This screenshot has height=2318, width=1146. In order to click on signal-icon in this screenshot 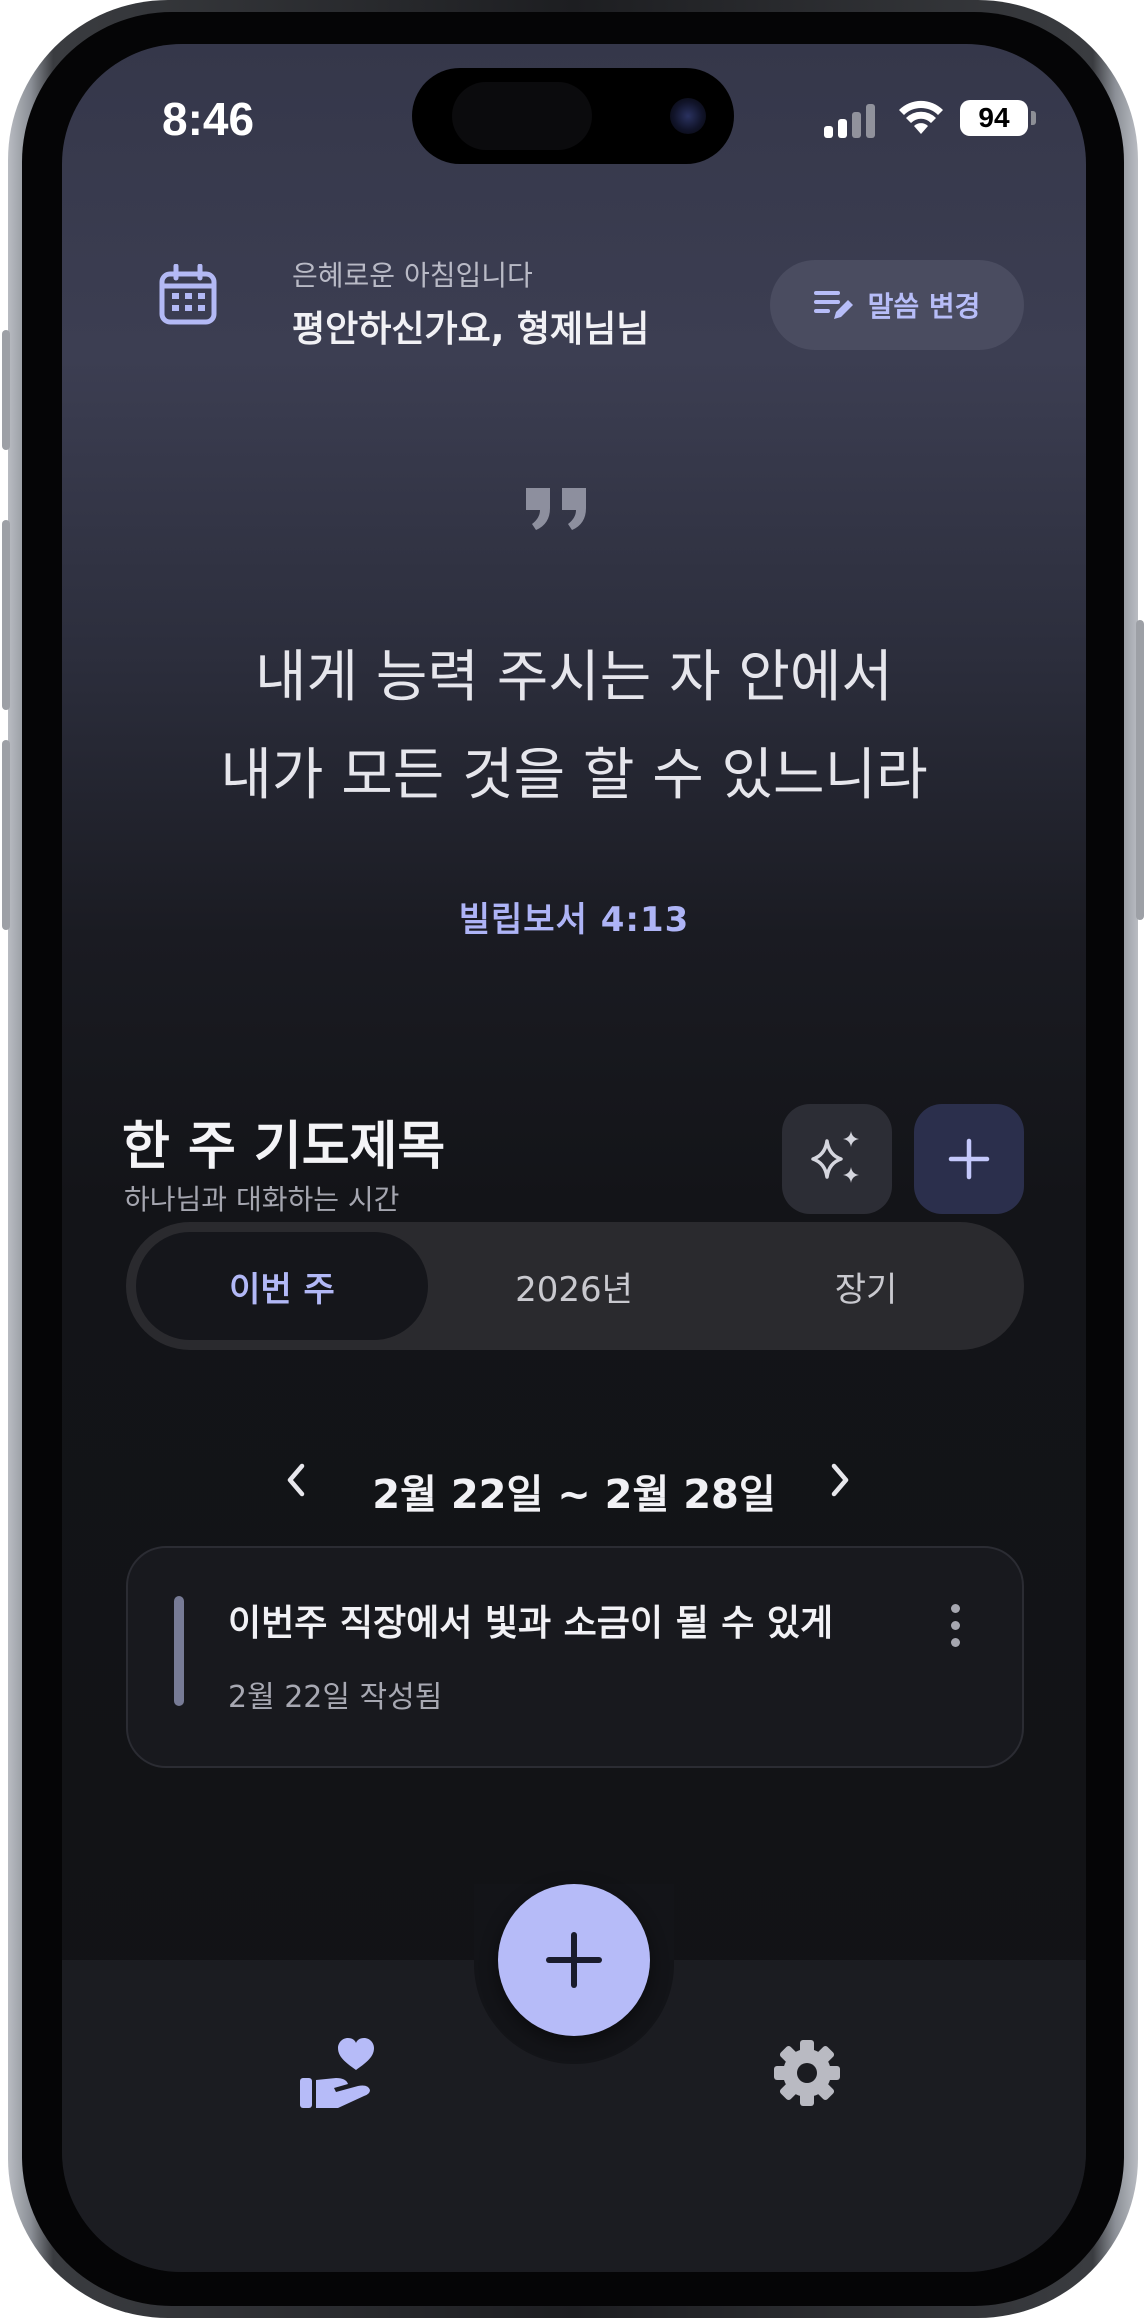, I will do `click(852, 121)`.